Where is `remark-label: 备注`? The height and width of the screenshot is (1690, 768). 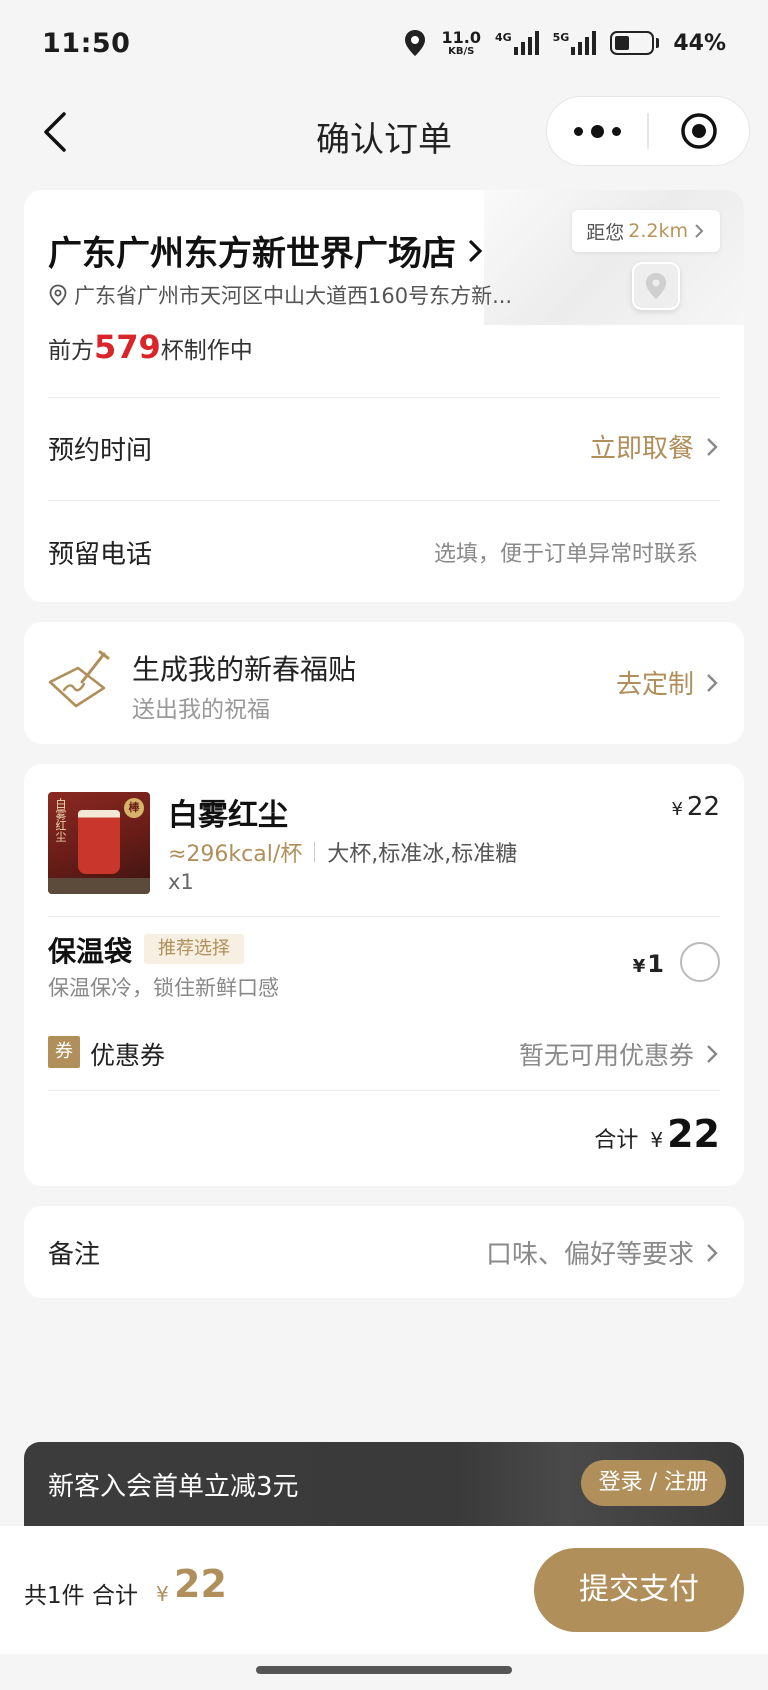
remark-label: 备注 is located at coordinates (74, 1255).